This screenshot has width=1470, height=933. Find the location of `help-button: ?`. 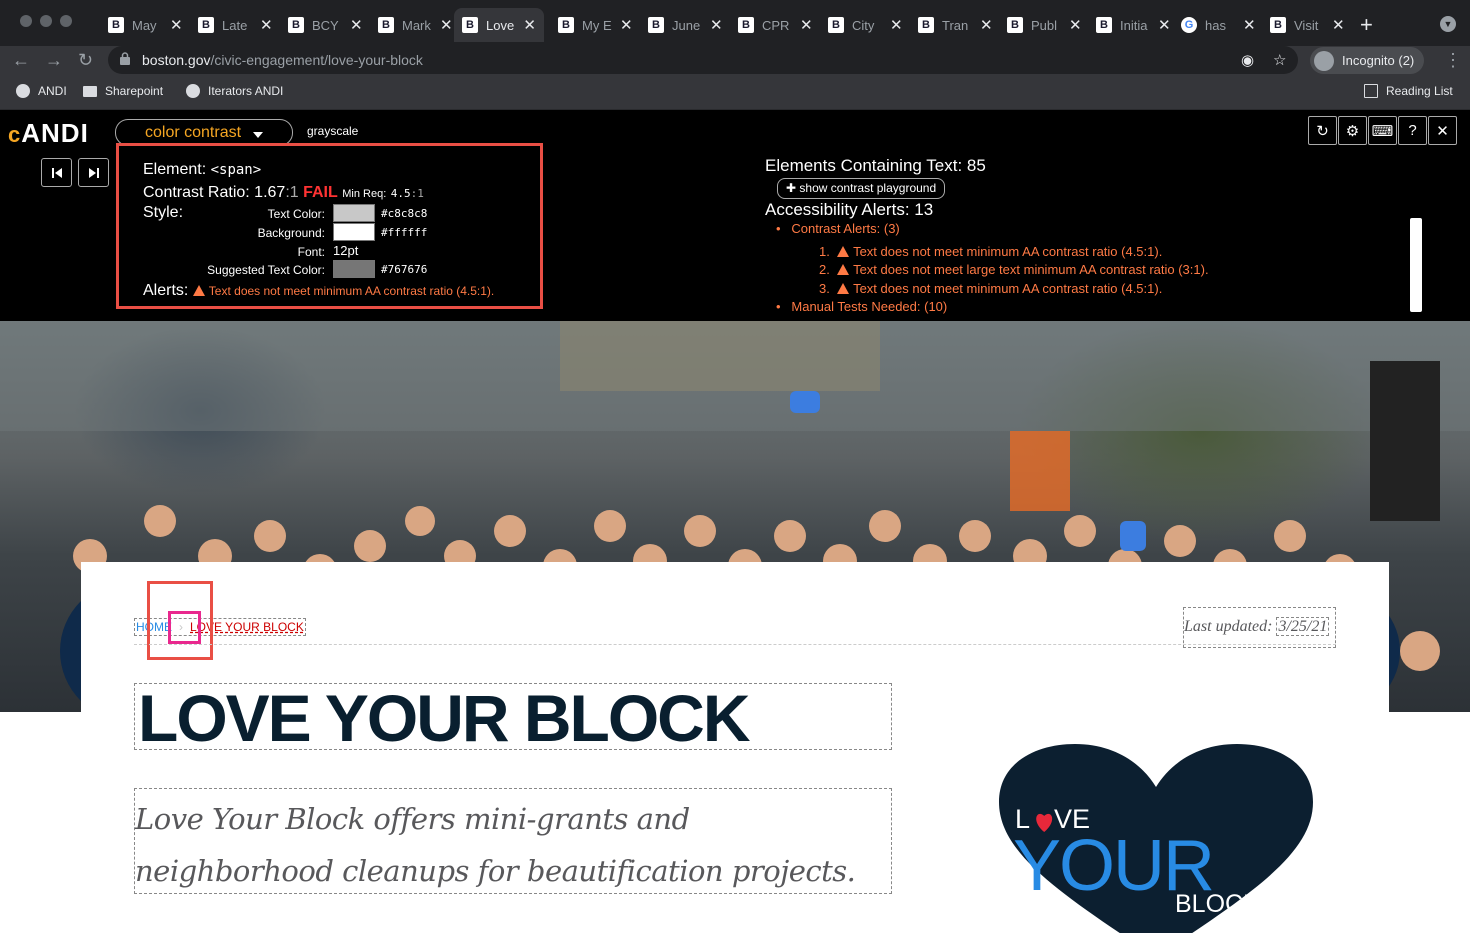

help-button: ? is located at coordinates (1412, 130).